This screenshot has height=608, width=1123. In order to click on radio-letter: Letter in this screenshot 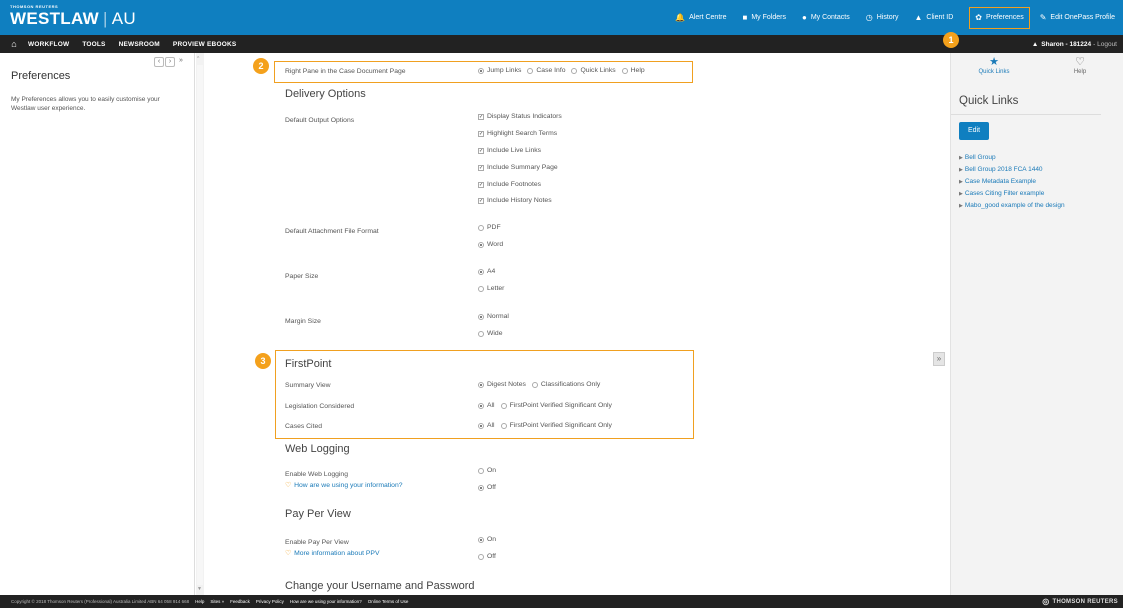, I will do `click(491, 288)`.